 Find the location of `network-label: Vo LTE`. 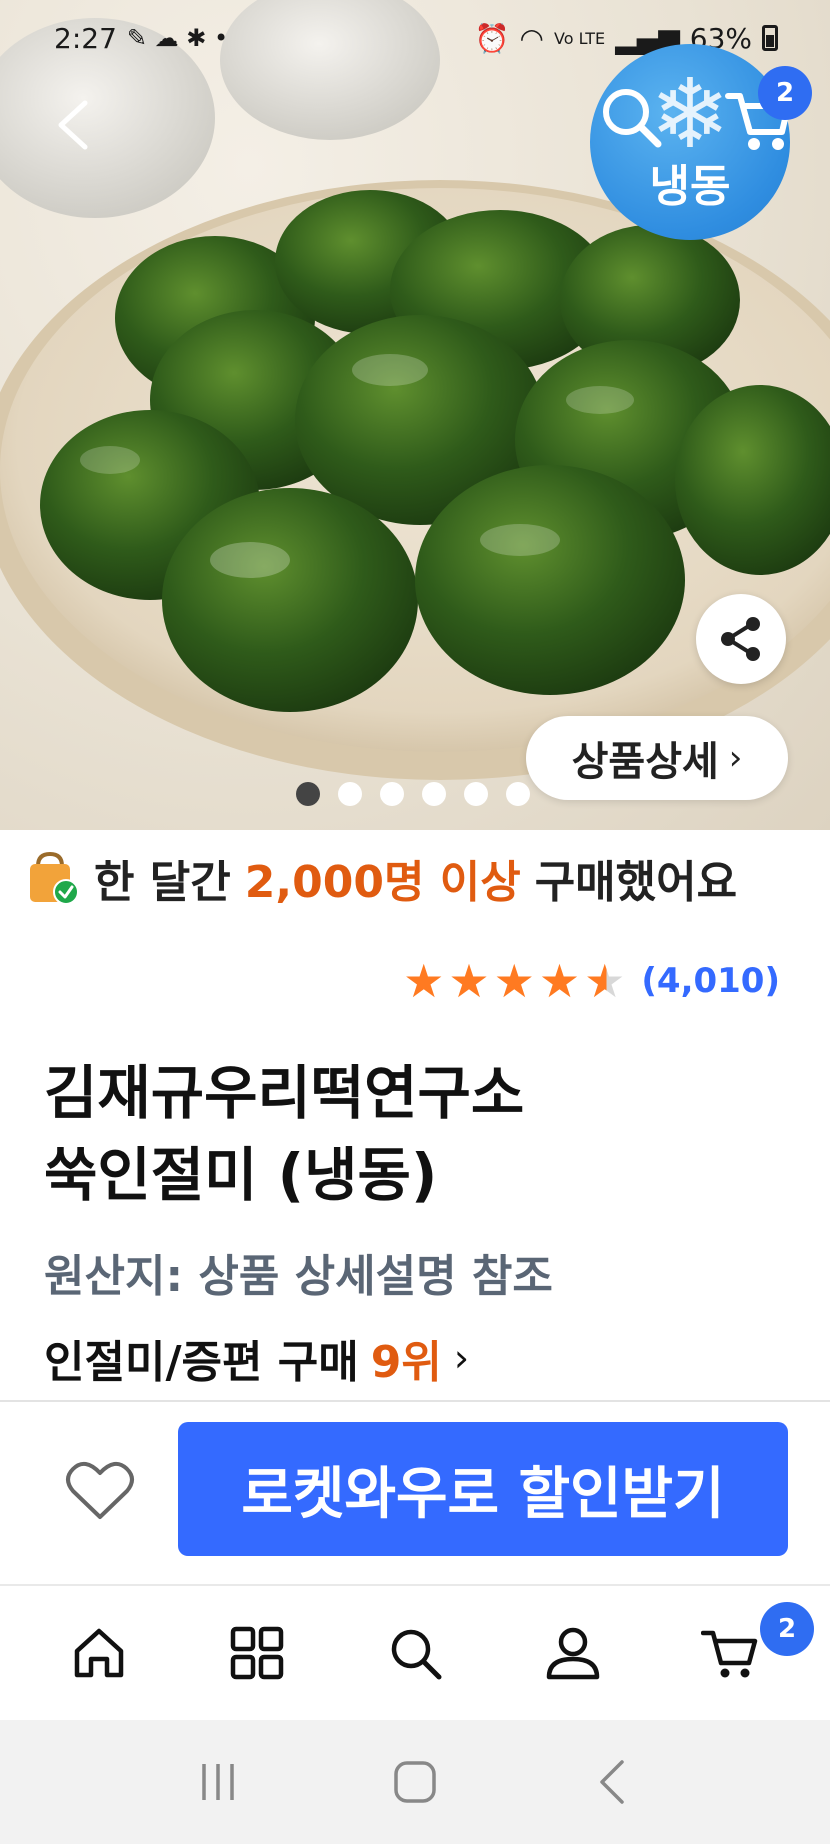

network-label: Vo LTE is located at coordinates (579, 38).